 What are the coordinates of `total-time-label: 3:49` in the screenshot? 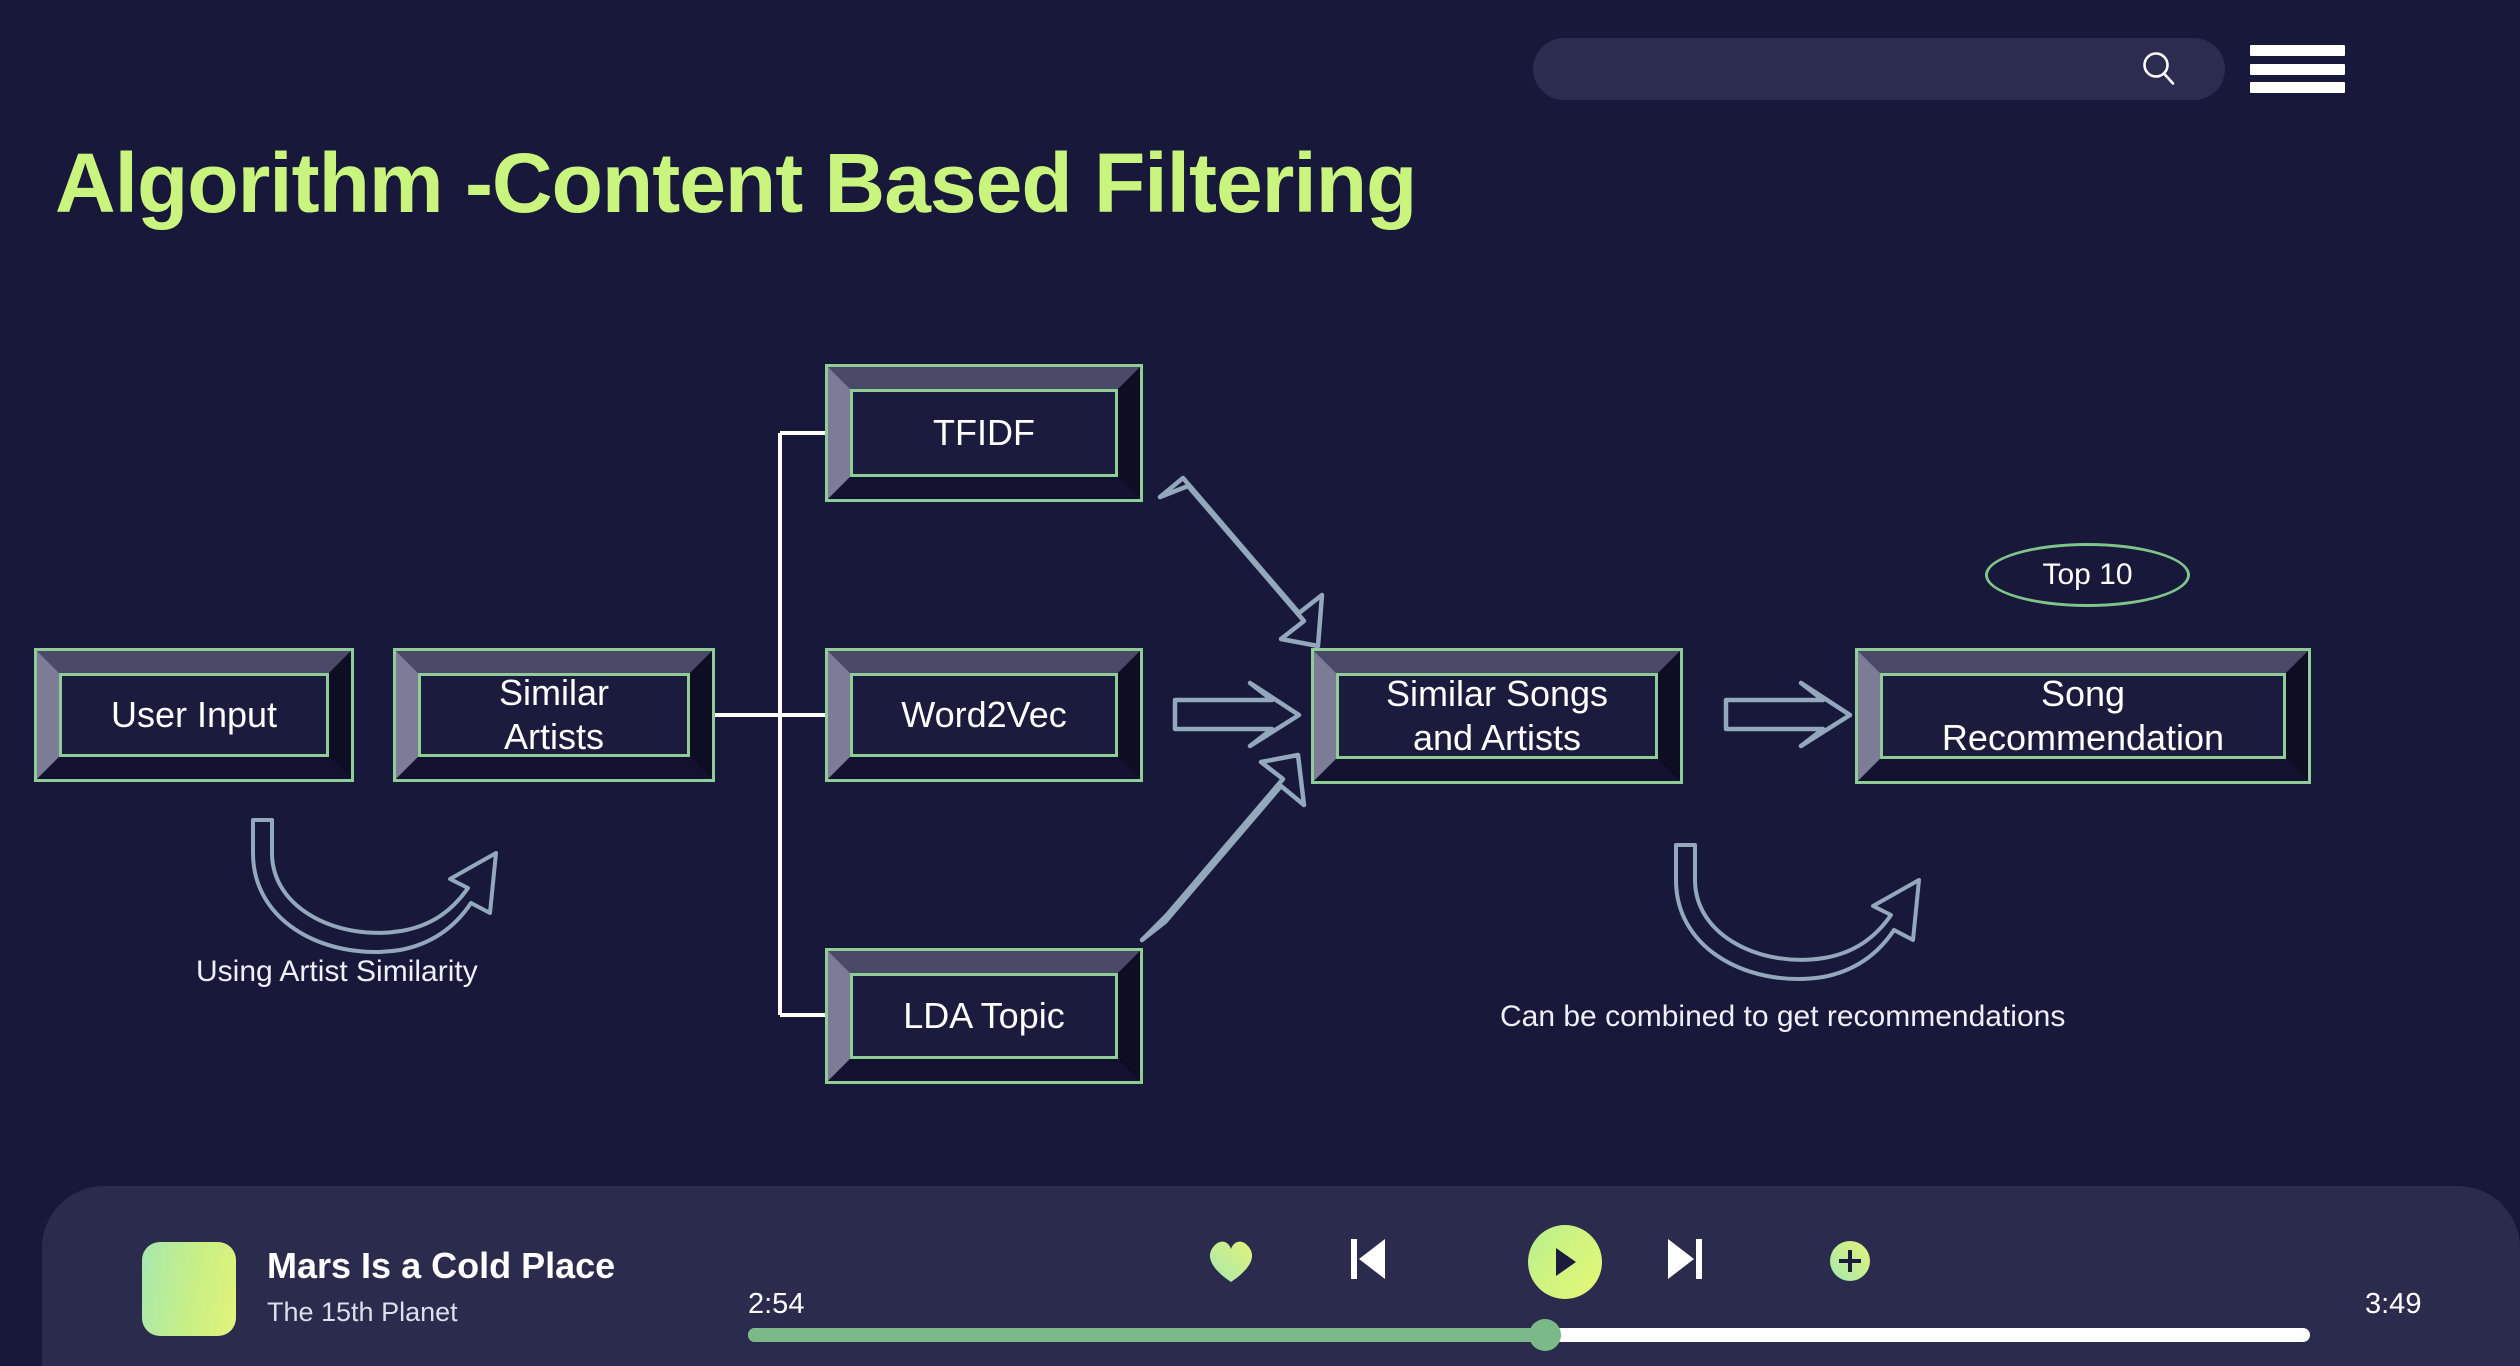 It's located at (2393, 1304).